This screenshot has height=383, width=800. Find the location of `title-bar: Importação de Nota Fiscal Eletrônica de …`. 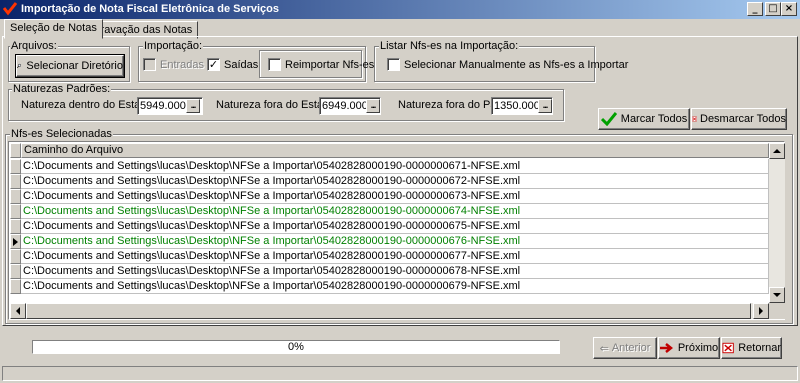

title-bar: Importação de Nota Fiscal Eletrônica de … is located at coordinates (400, 9).